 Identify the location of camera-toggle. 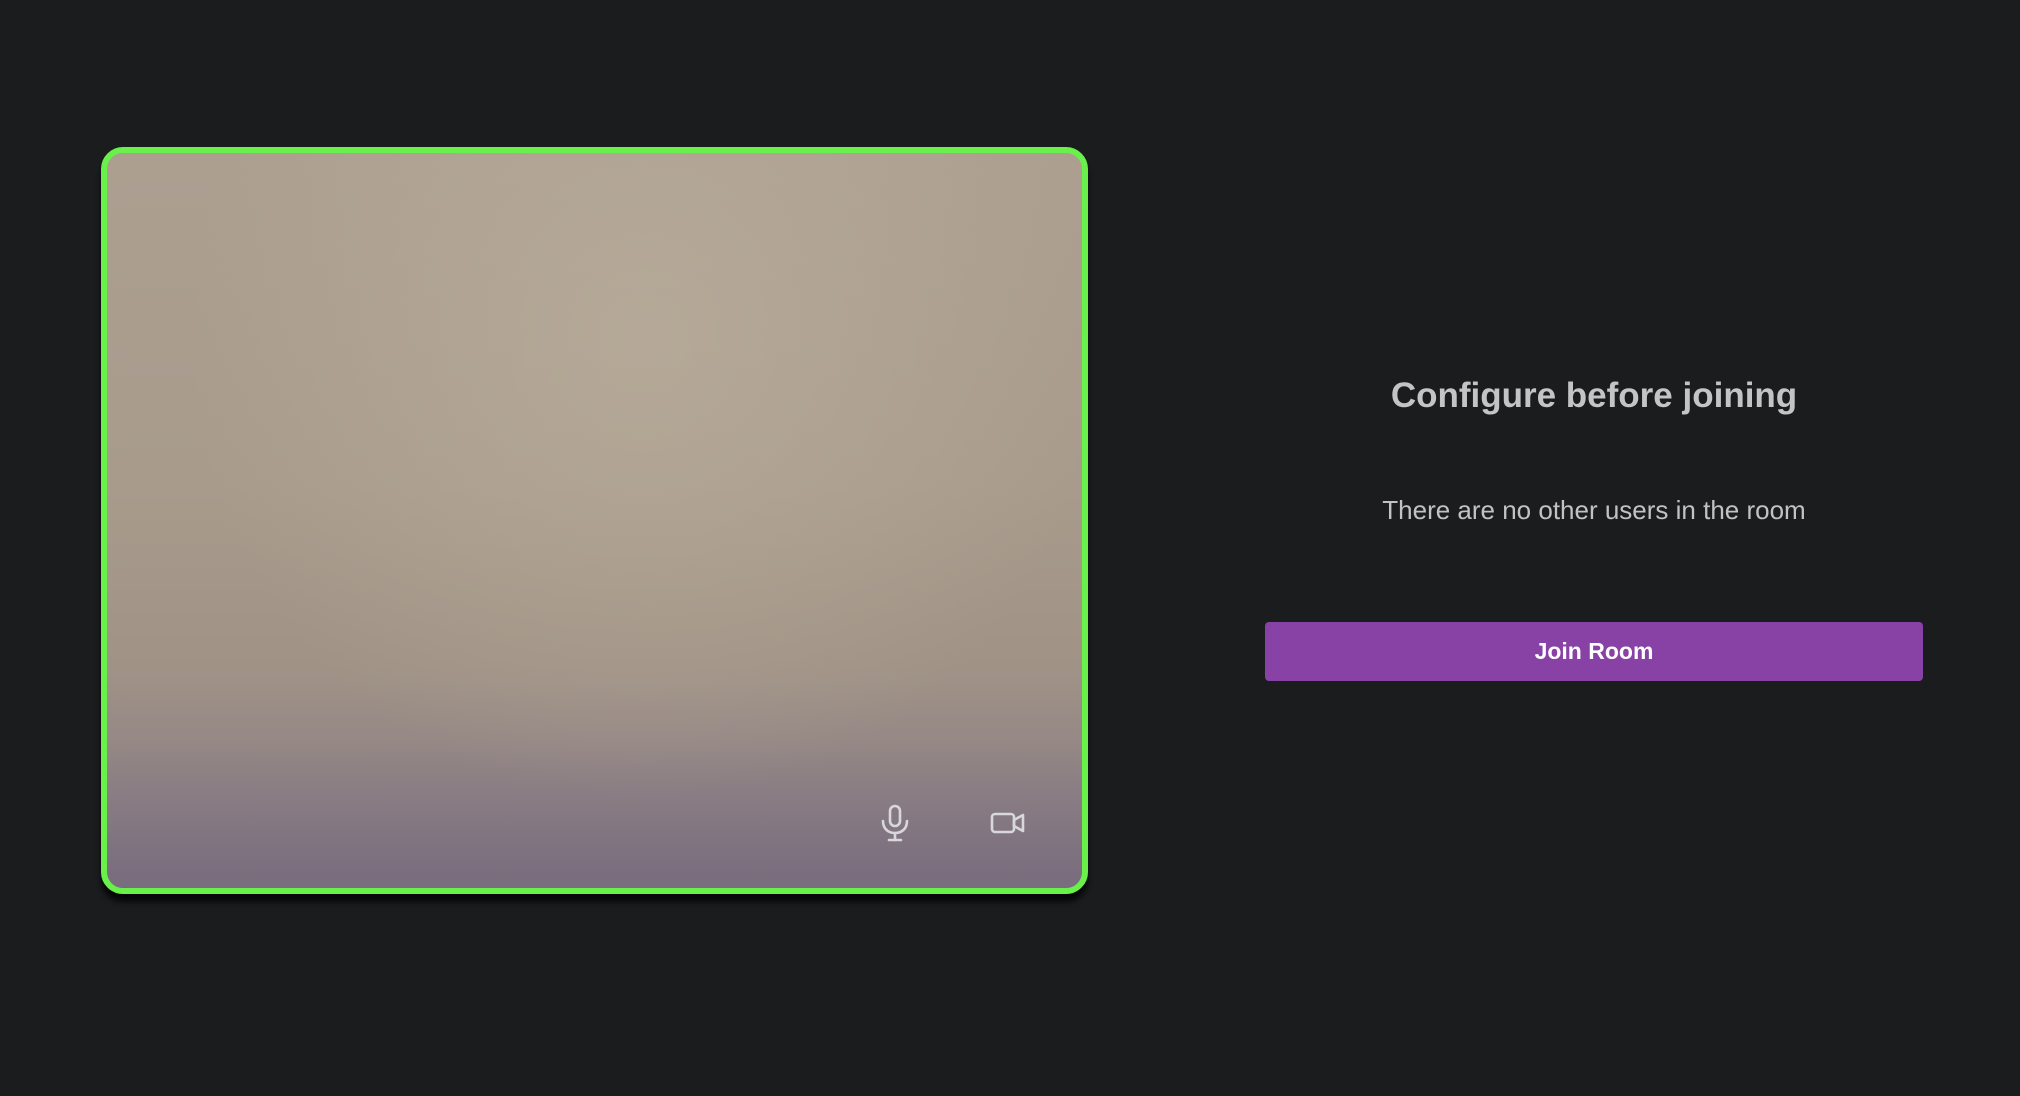
(1008, 823).